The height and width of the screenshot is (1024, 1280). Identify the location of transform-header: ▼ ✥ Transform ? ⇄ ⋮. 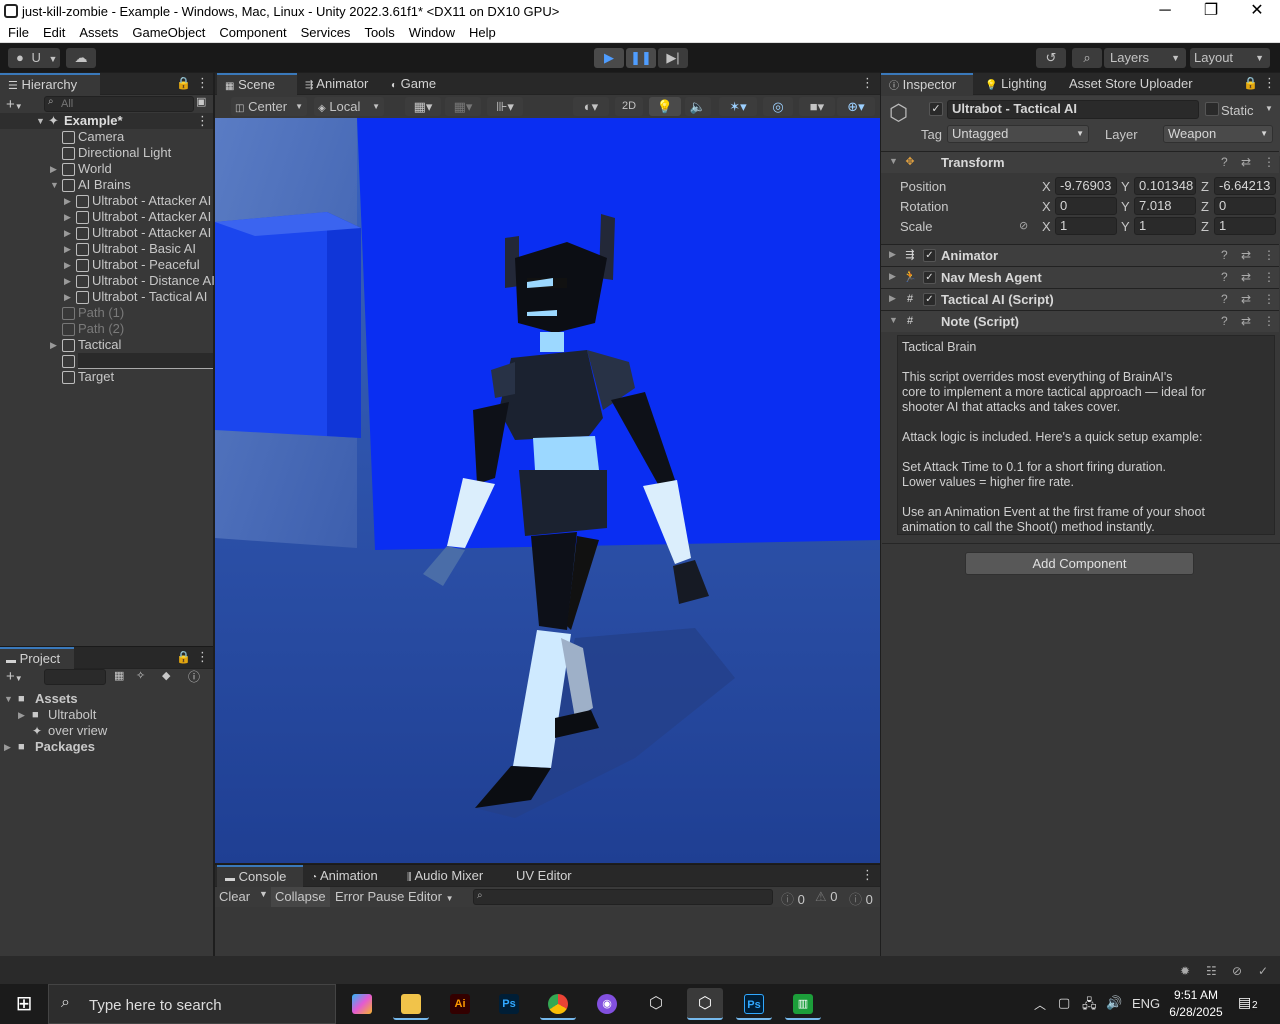
(1080, 162).